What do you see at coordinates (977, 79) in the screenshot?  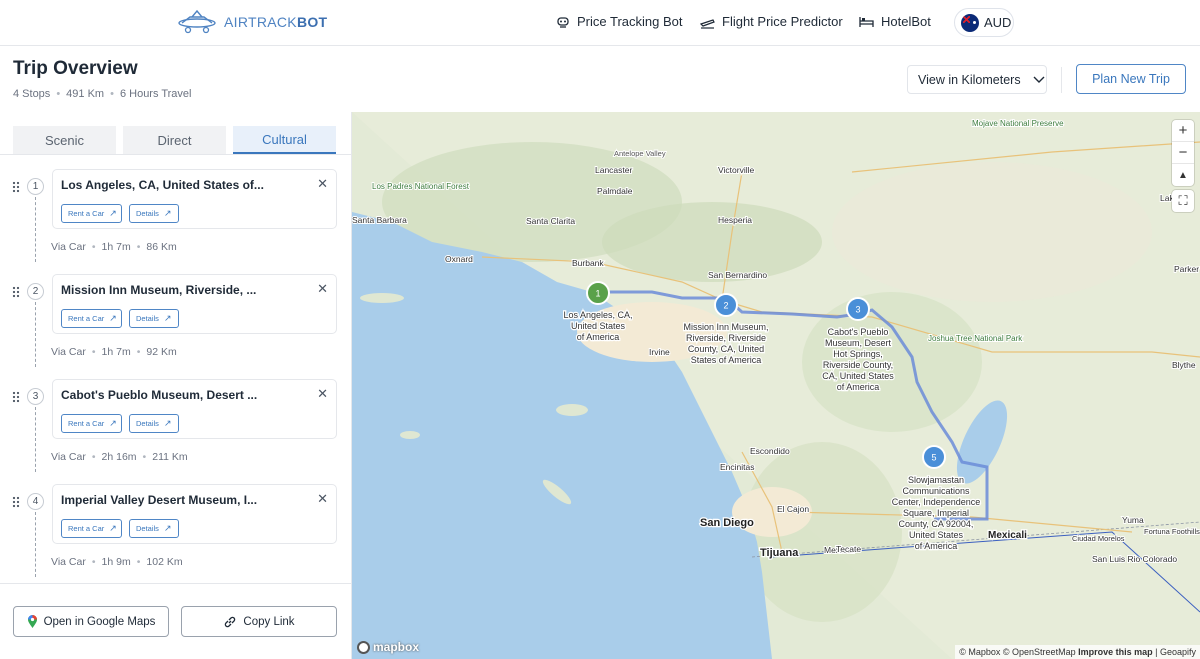 I see `units-dropdown: View in Kilometers` at bounding box center [977, 79].